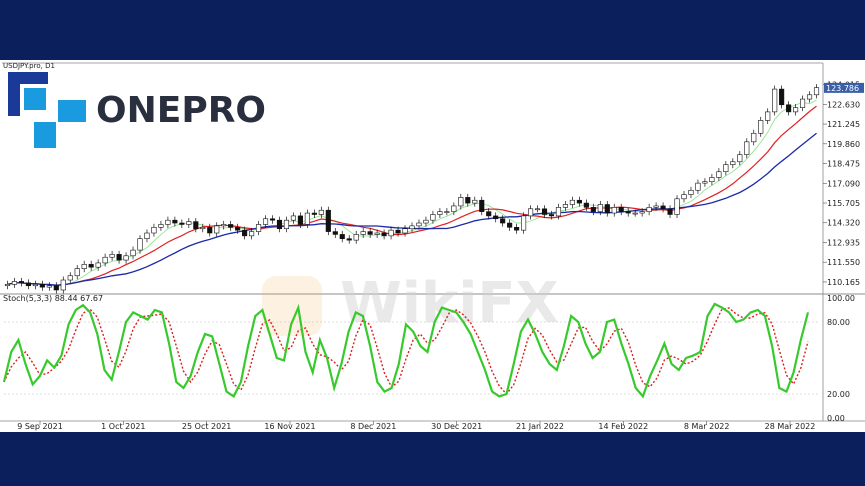 The height and width of the screenshot is (486, 865). What do you see at coordinates (123, 426) in the screenshot?
I see `time-tick-label: 1 Oct 2021` at bounding box center [123, 426].